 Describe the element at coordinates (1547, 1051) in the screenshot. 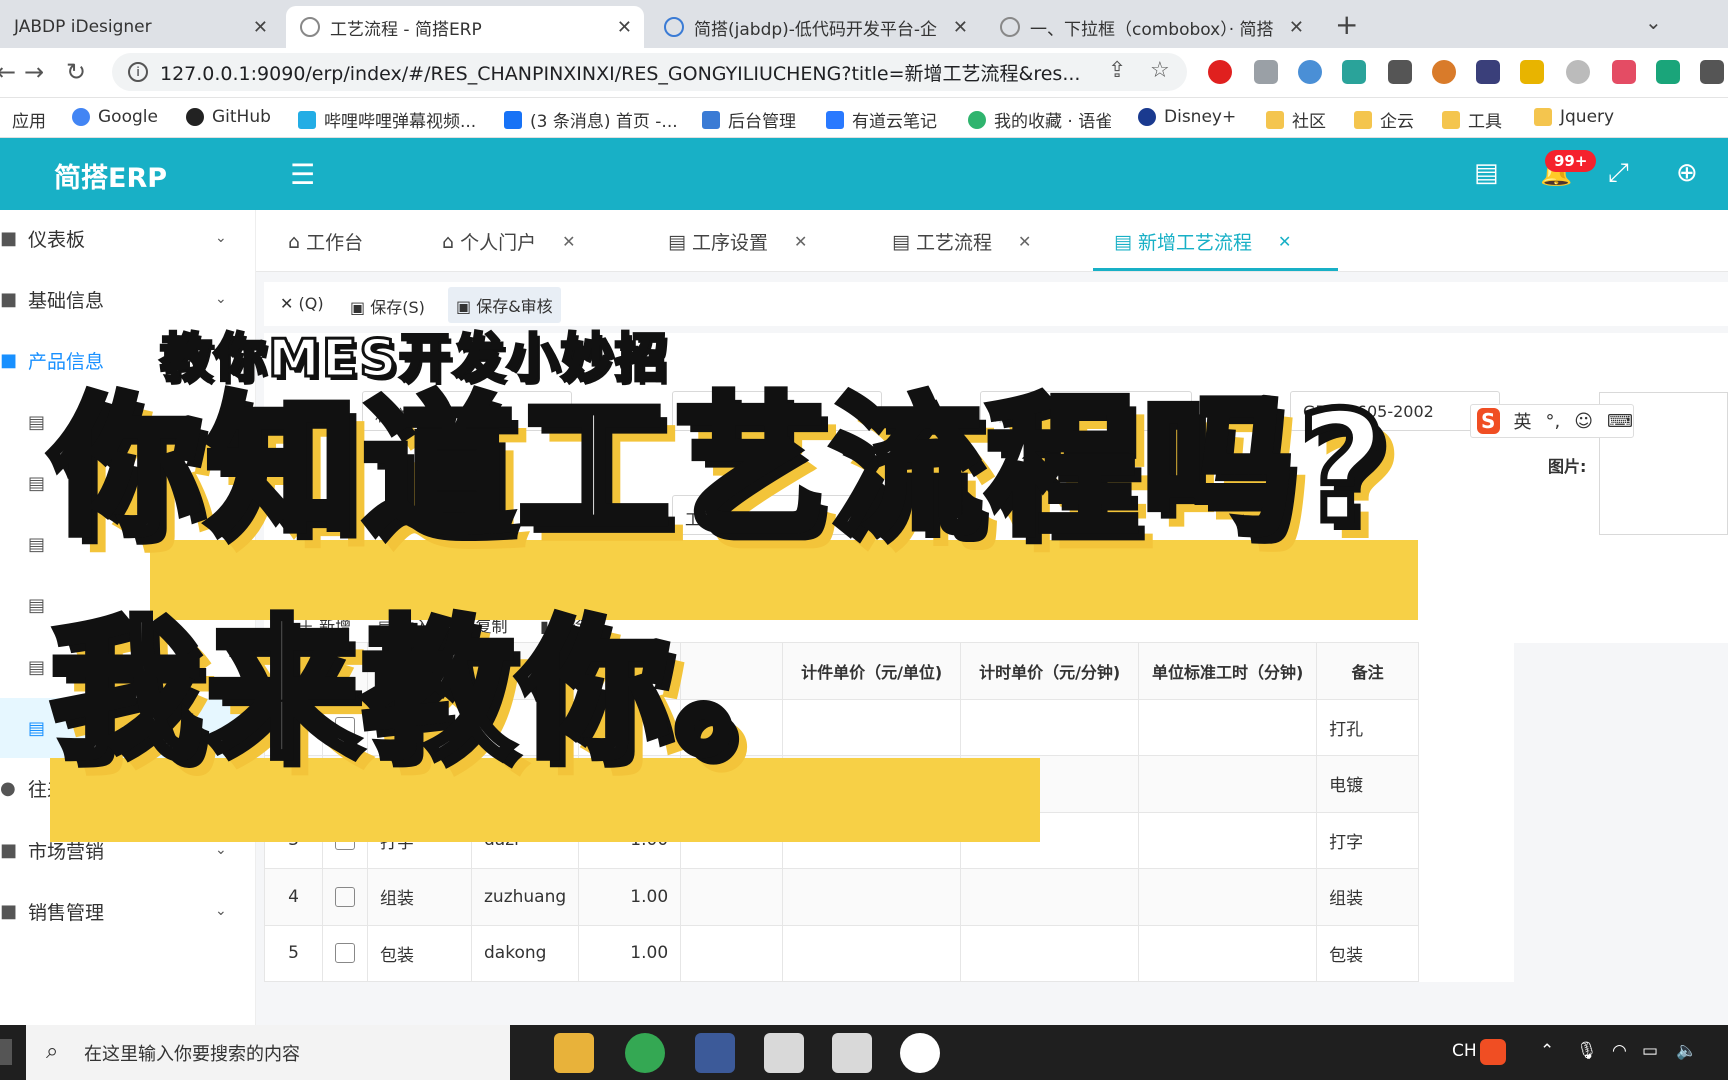

I see `chevron-up-icon: ⌃` at that location.